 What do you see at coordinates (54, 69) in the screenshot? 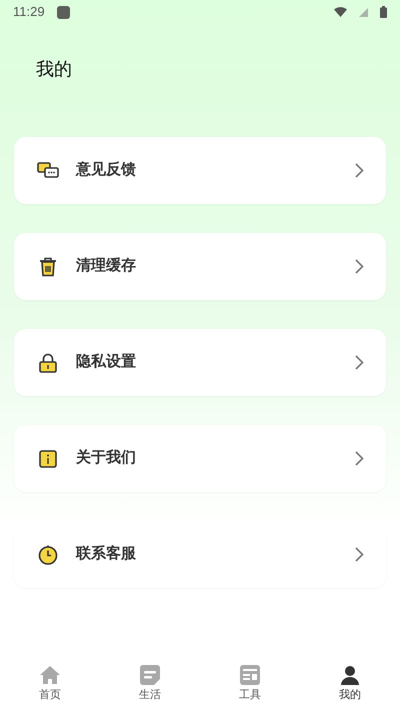
I see `page-title: 我的` at bounding box center [54, 69].